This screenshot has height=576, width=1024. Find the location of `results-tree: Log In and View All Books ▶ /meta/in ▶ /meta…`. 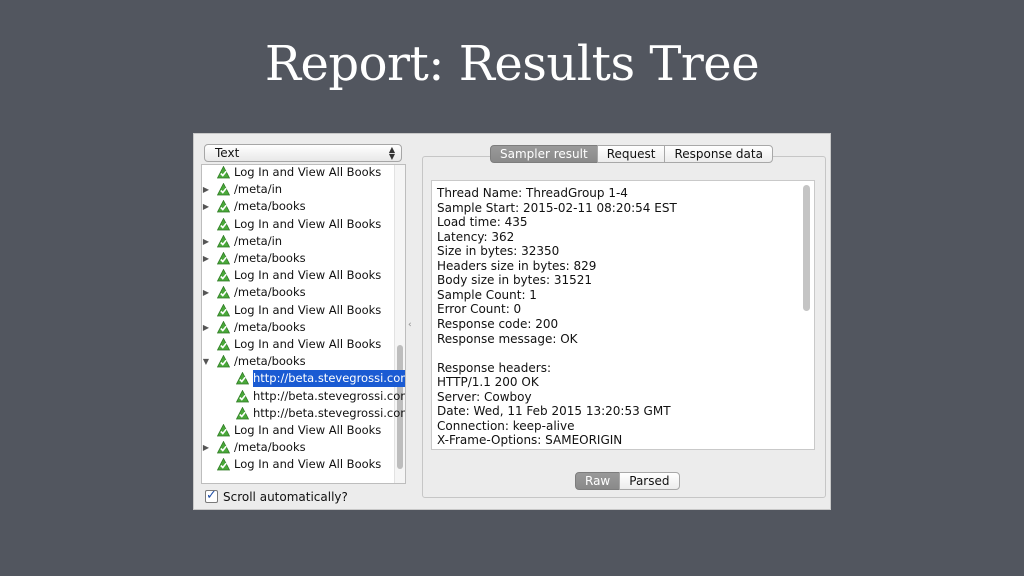

results-tree: Log In and View All Books ▶ /meta/in ▶ /meta… is located at coordinates (303, 324).